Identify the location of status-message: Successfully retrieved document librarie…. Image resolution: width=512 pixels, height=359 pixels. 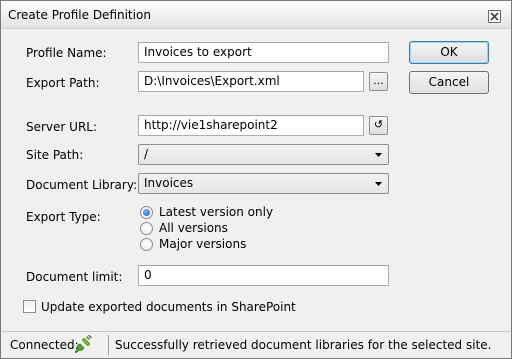
(303, 345).